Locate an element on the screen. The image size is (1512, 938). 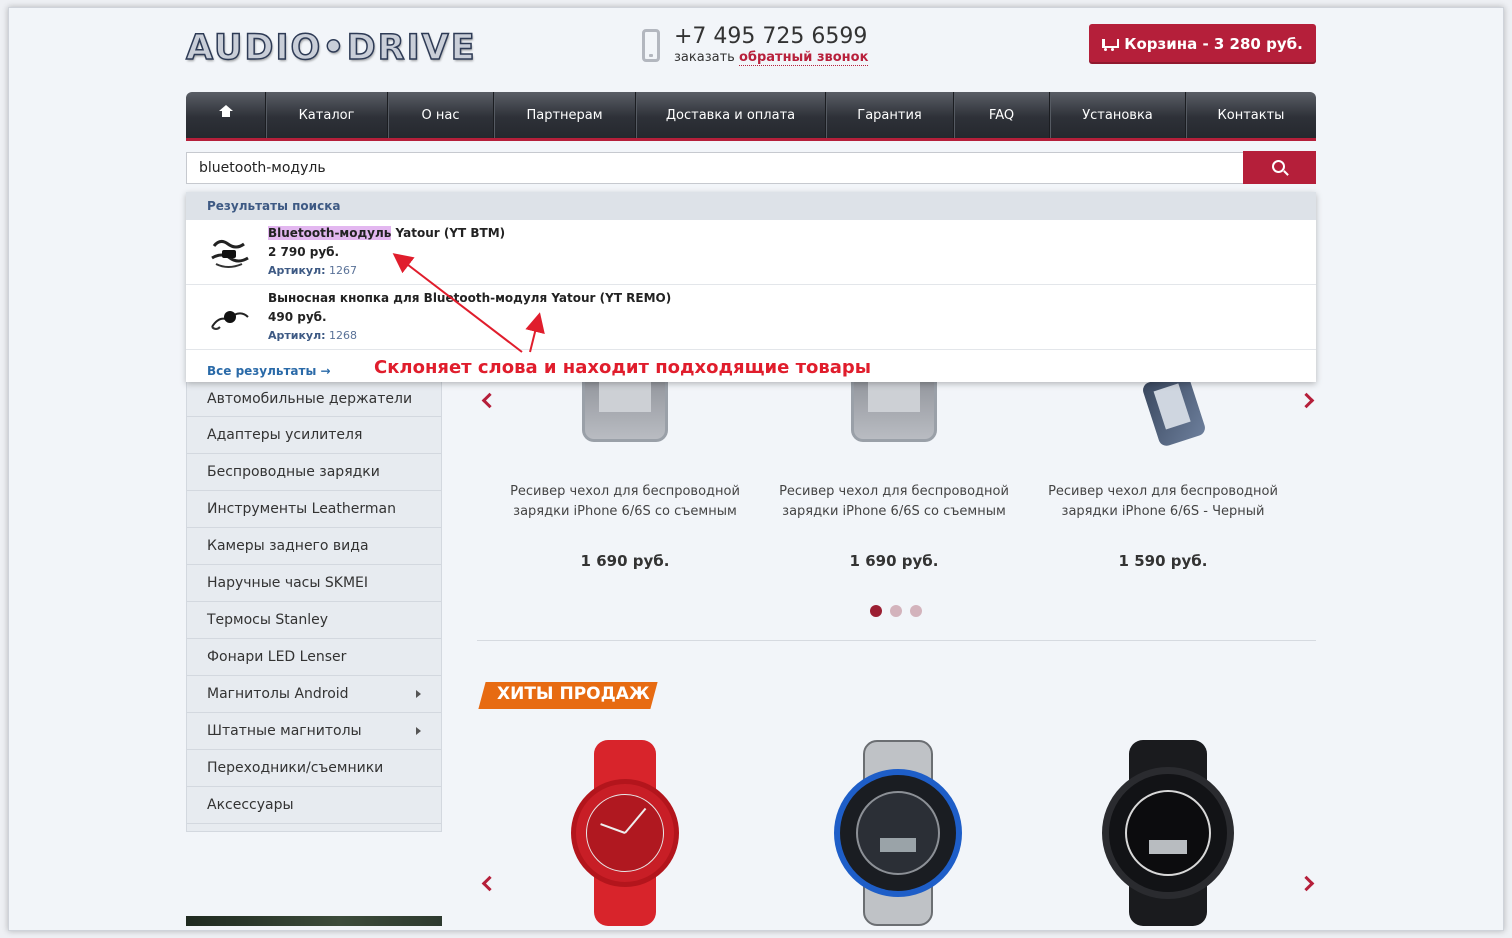
search-result-sku: Артикул: 1267 is located at coordinates (312, 270).